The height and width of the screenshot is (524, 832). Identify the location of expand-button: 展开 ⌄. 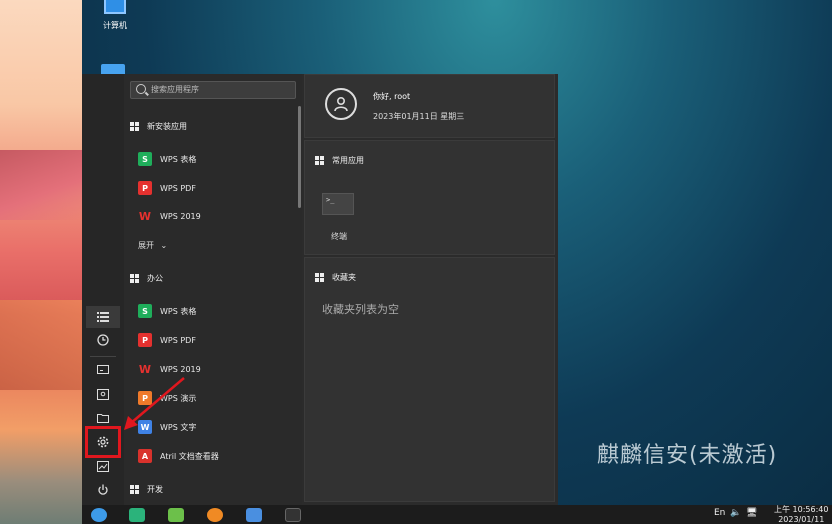
(152, 245).